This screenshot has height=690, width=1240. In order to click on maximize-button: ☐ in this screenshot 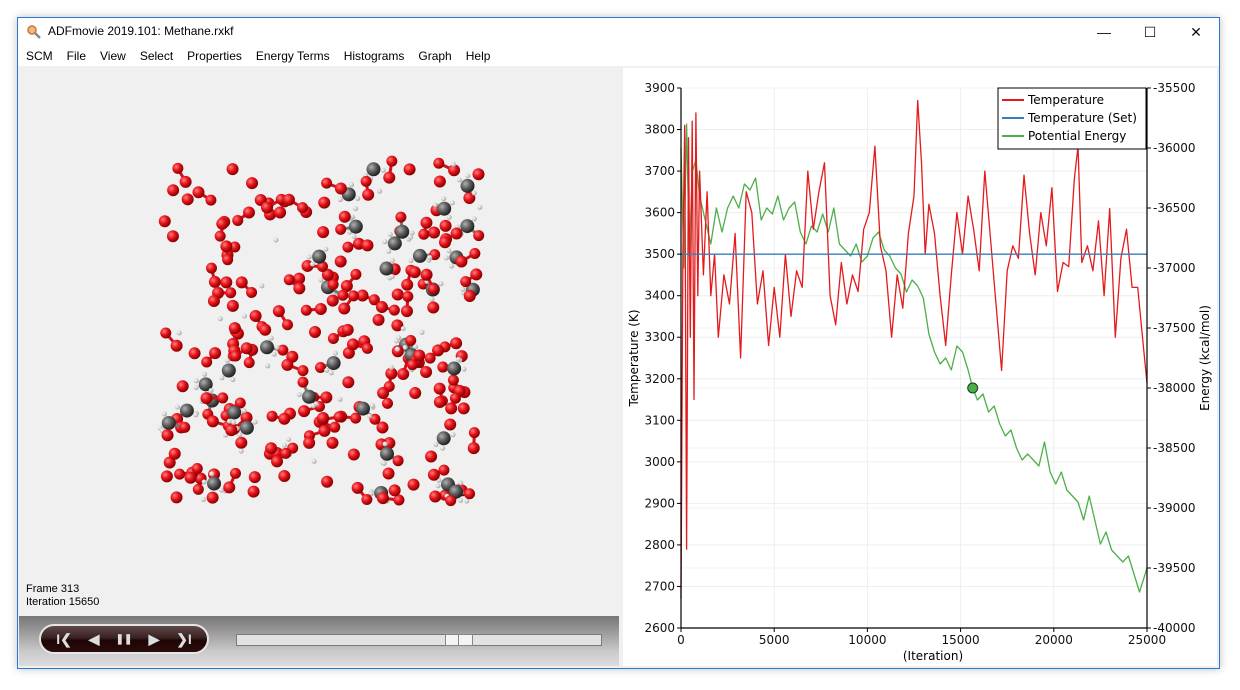, I will do `click(1150, 32)`.